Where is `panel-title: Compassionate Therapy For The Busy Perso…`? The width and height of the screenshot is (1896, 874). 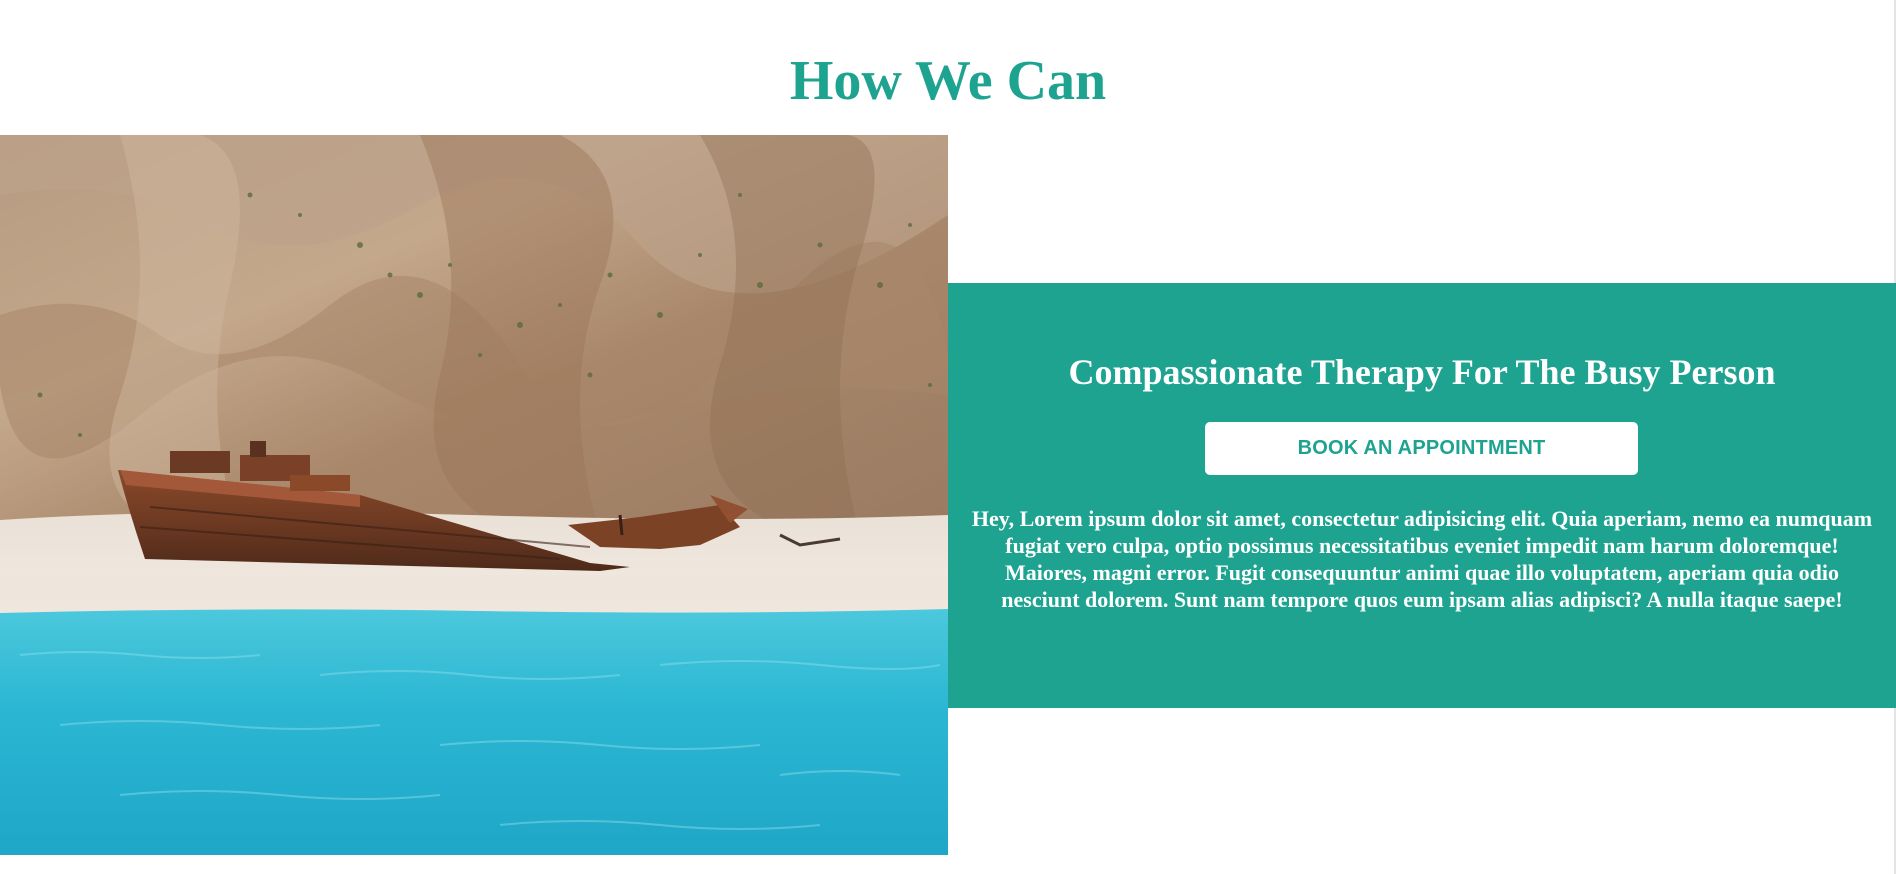
panel-title: Compassionate Therapy For The Busy Perso… is located at coordinates (1422, 372).